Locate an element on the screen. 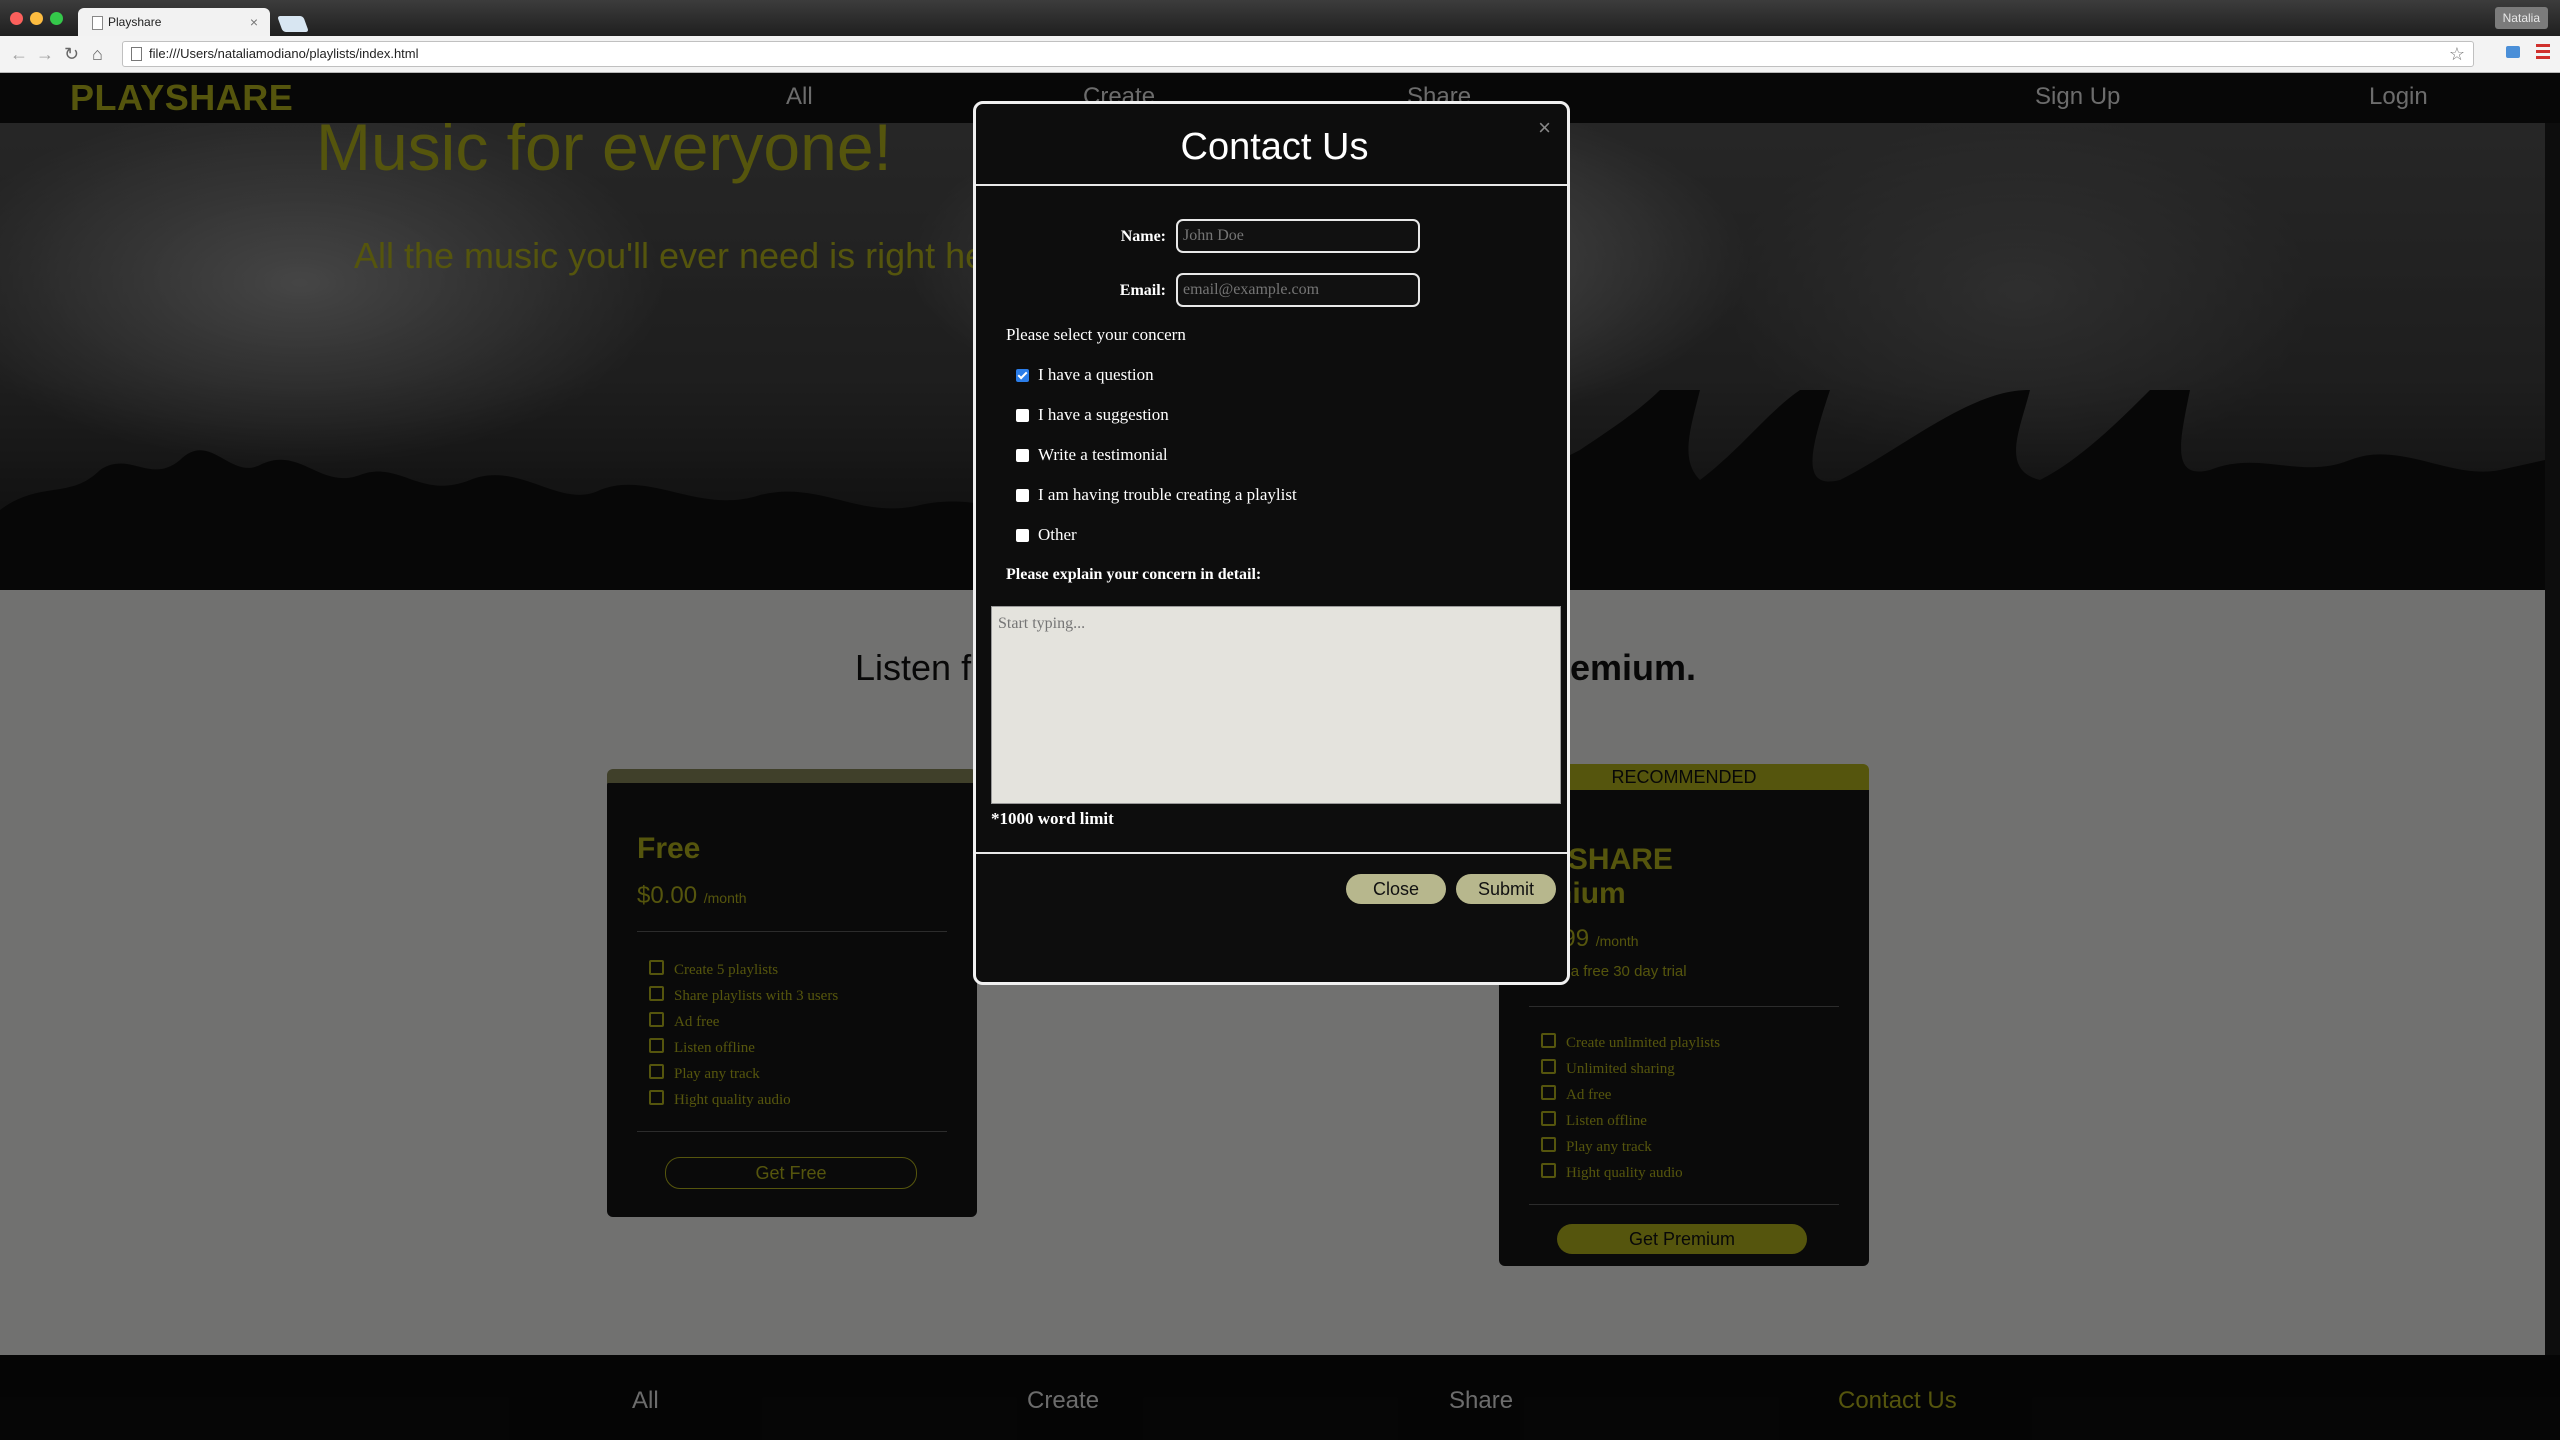 The width and height of the screenshot is (2560, 1440). extension-icon is located at coordinates (2513, 52).